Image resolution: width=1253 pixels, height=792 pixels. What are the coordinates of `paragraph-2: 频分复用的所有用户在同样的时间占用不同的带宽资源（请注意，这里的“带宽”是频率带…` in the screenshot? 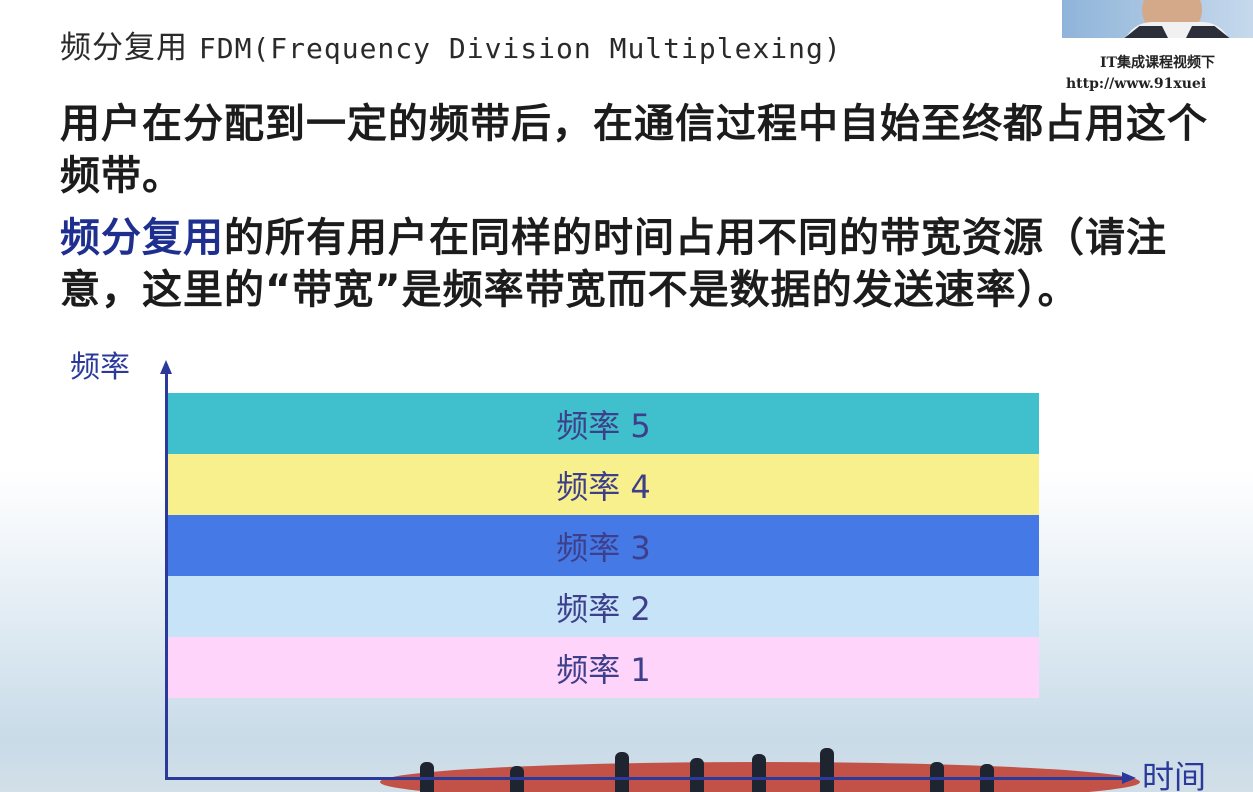 It's located at (650, 264).